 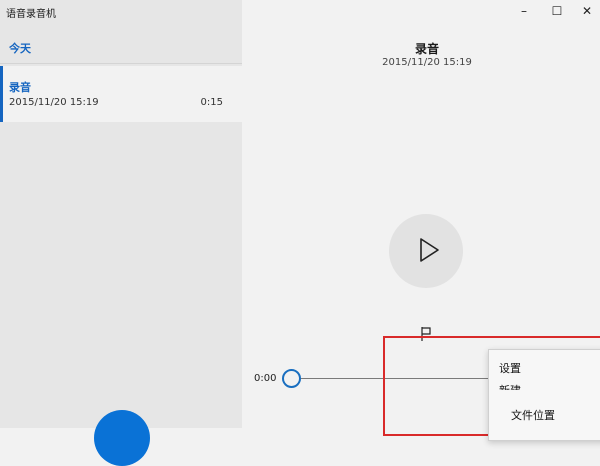 I want to click on selected-indicator, so click(x=1, y=94).